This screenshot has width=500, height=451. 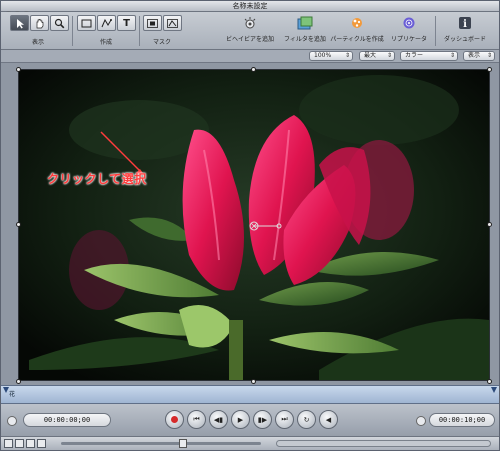 I want to click on replicator-icon, so click(x=409, y=23).